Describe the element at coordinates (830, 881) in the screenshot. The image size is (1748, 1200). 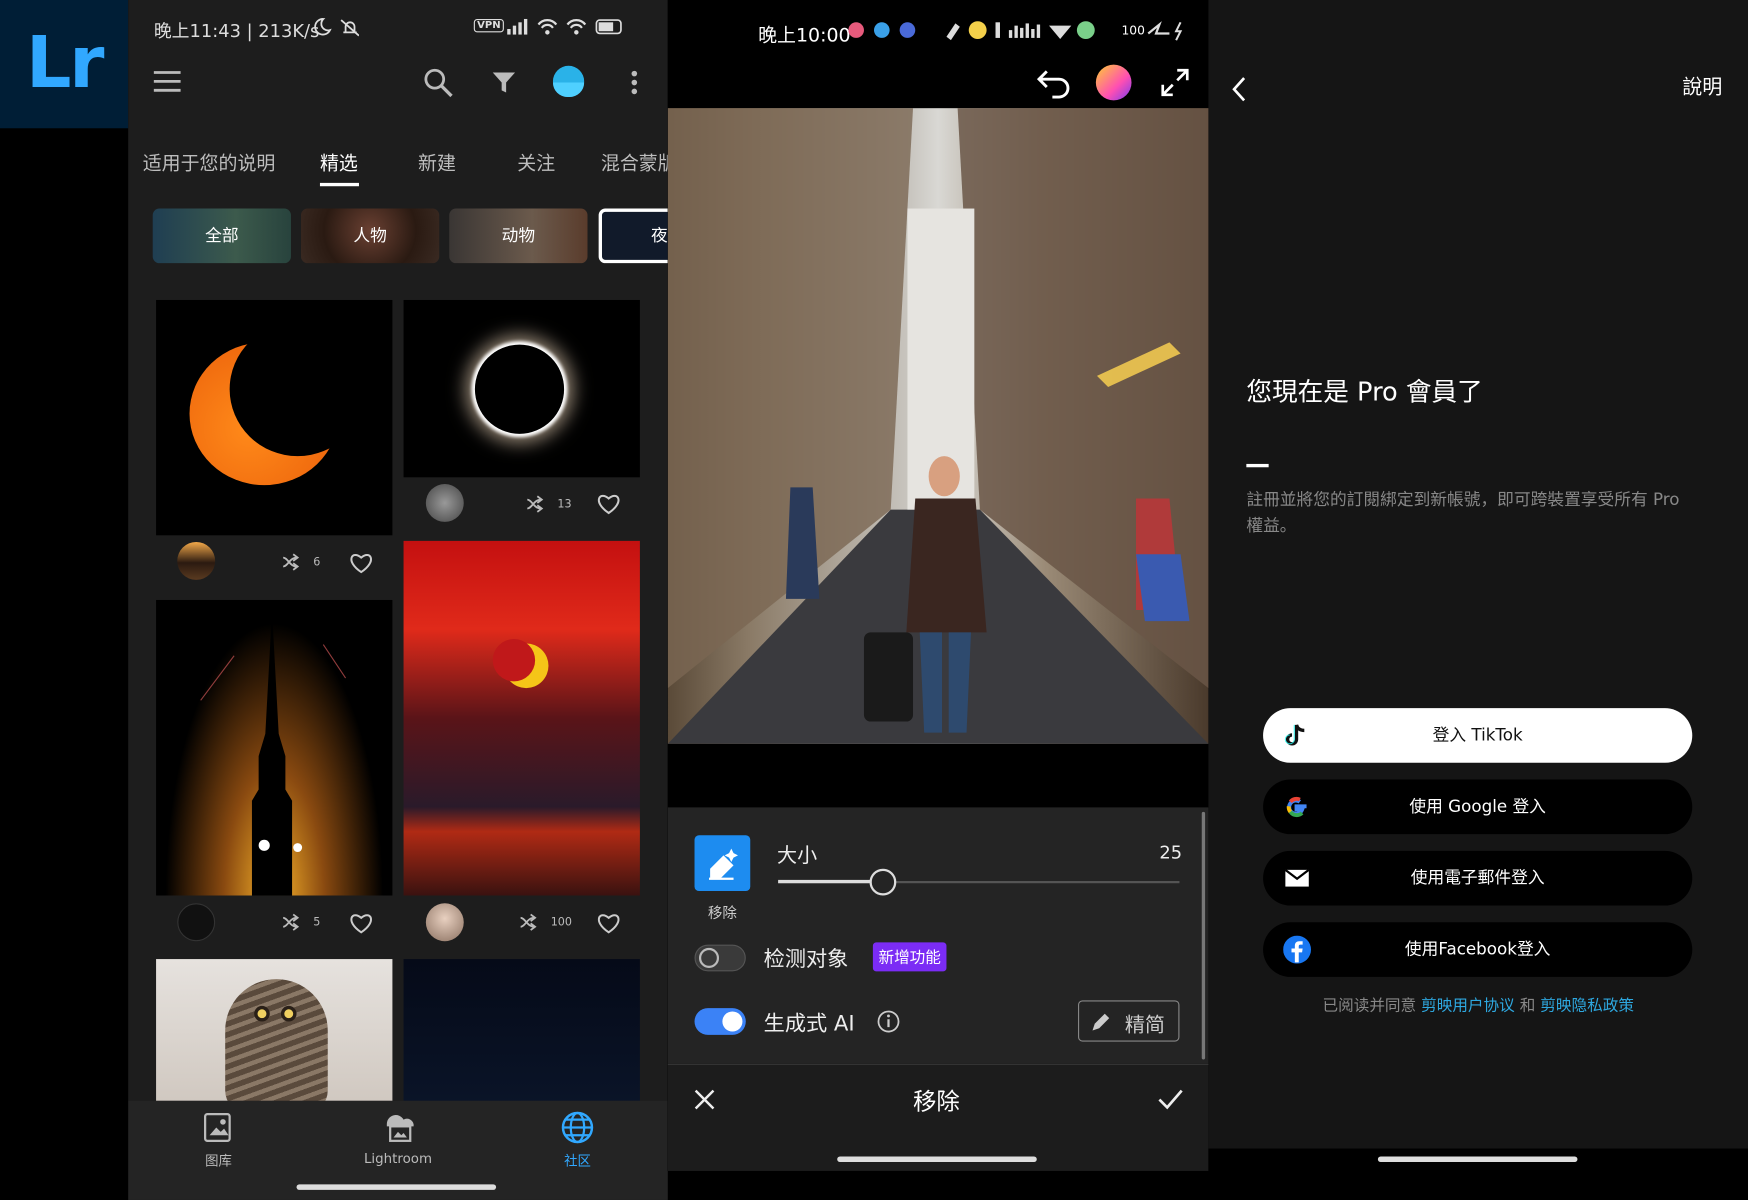
I see `size-slider-fill` at that location.